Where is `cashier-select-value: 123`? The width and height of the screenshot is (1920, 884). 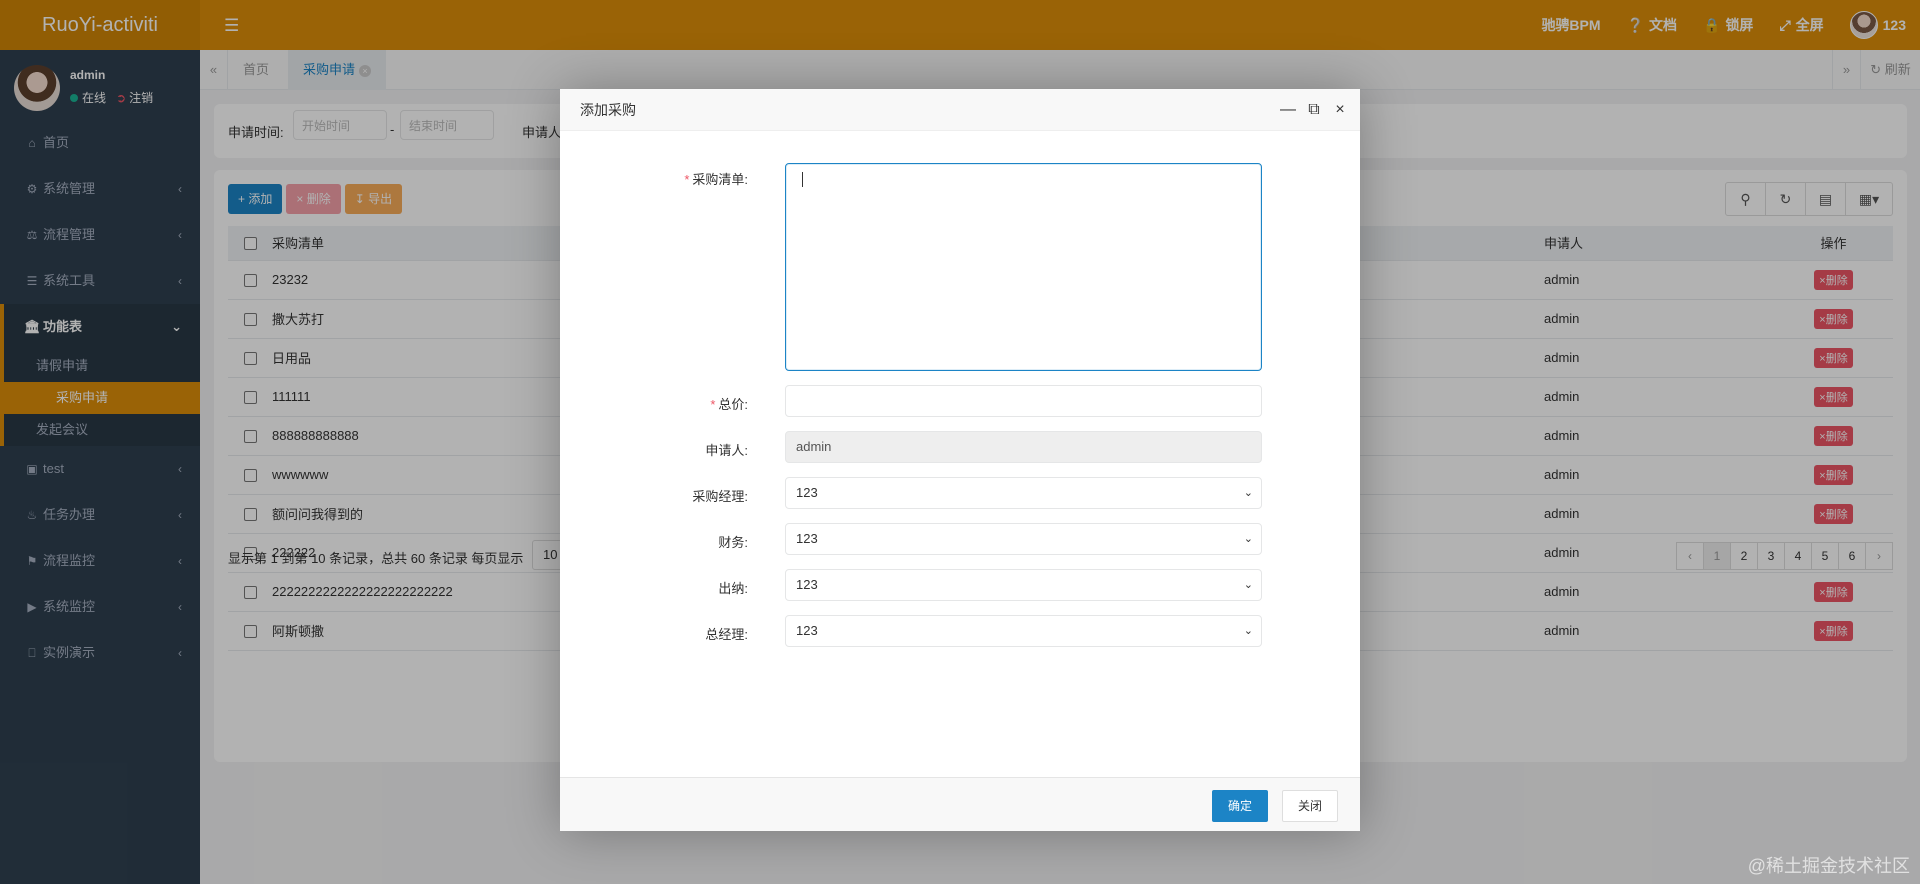 cashier-select-value: 123 is located at coordinates (807, 584).